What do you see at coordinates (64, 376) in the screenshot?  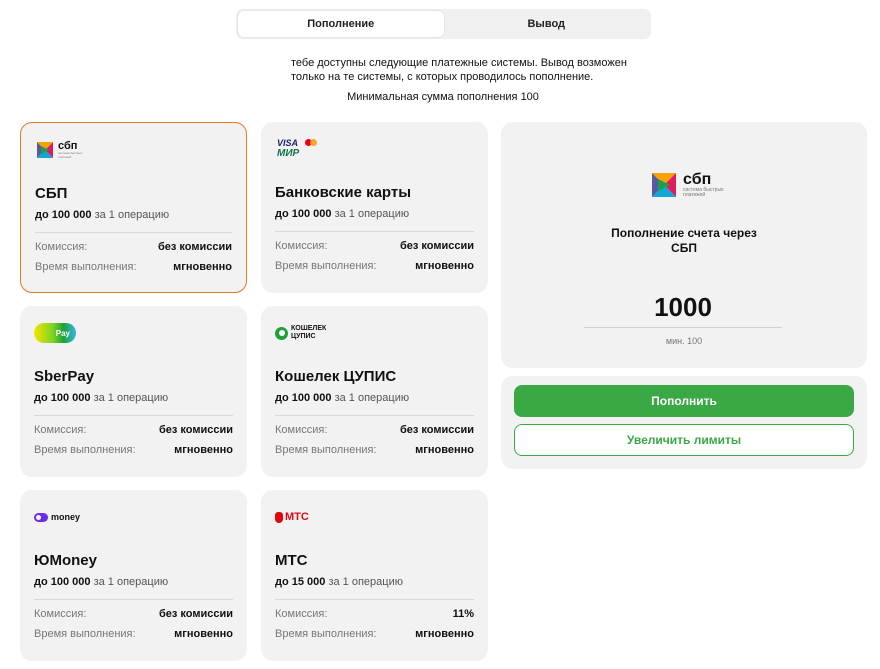 I see `method-name: SberPay` at bounding box center [64, 376].